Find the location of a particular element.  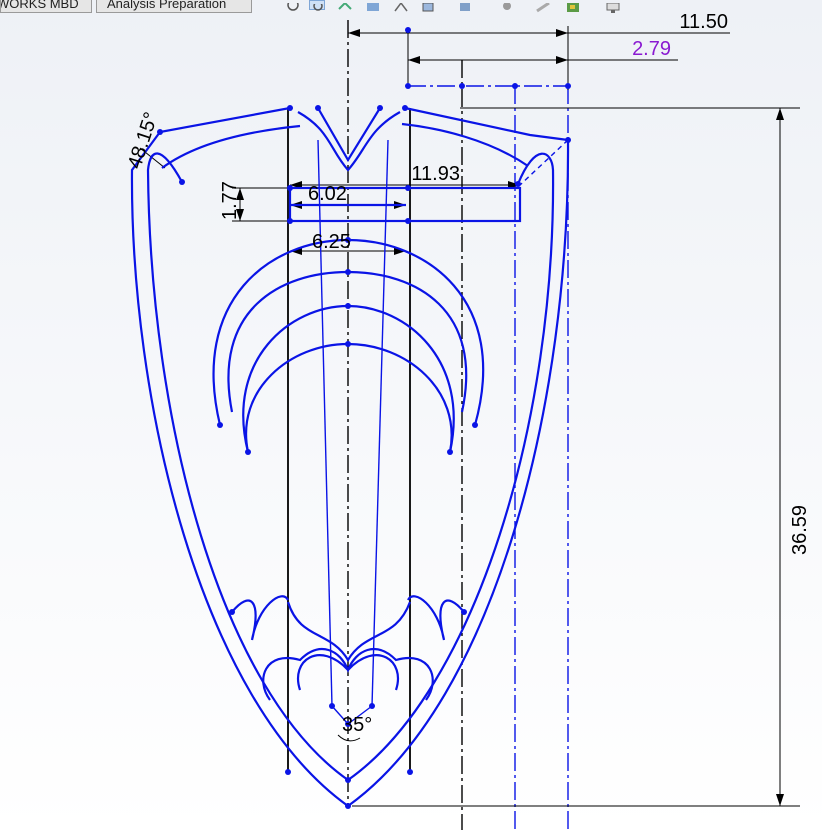

dimension-angle-top: 48.15° is located at coordinates (143, 141).